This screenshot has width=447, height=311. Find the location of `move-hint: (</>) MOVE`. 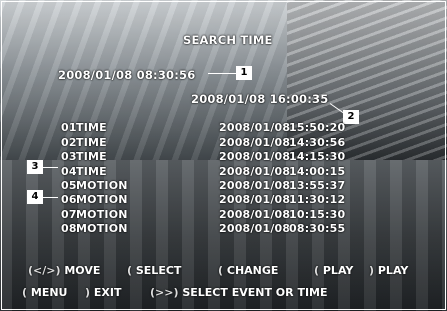

move-hint: (</>) MOVE is located at coordinates (64, 270).